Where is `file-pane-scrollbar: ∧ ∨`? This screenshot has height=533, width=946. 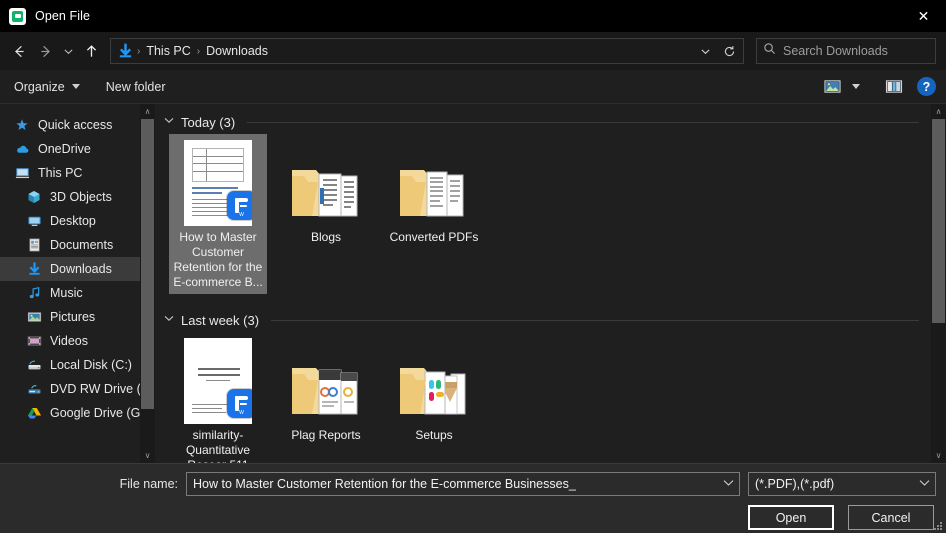 file-pane-scrollbar: ∧ ∨ is located at coordinates (938, 283).